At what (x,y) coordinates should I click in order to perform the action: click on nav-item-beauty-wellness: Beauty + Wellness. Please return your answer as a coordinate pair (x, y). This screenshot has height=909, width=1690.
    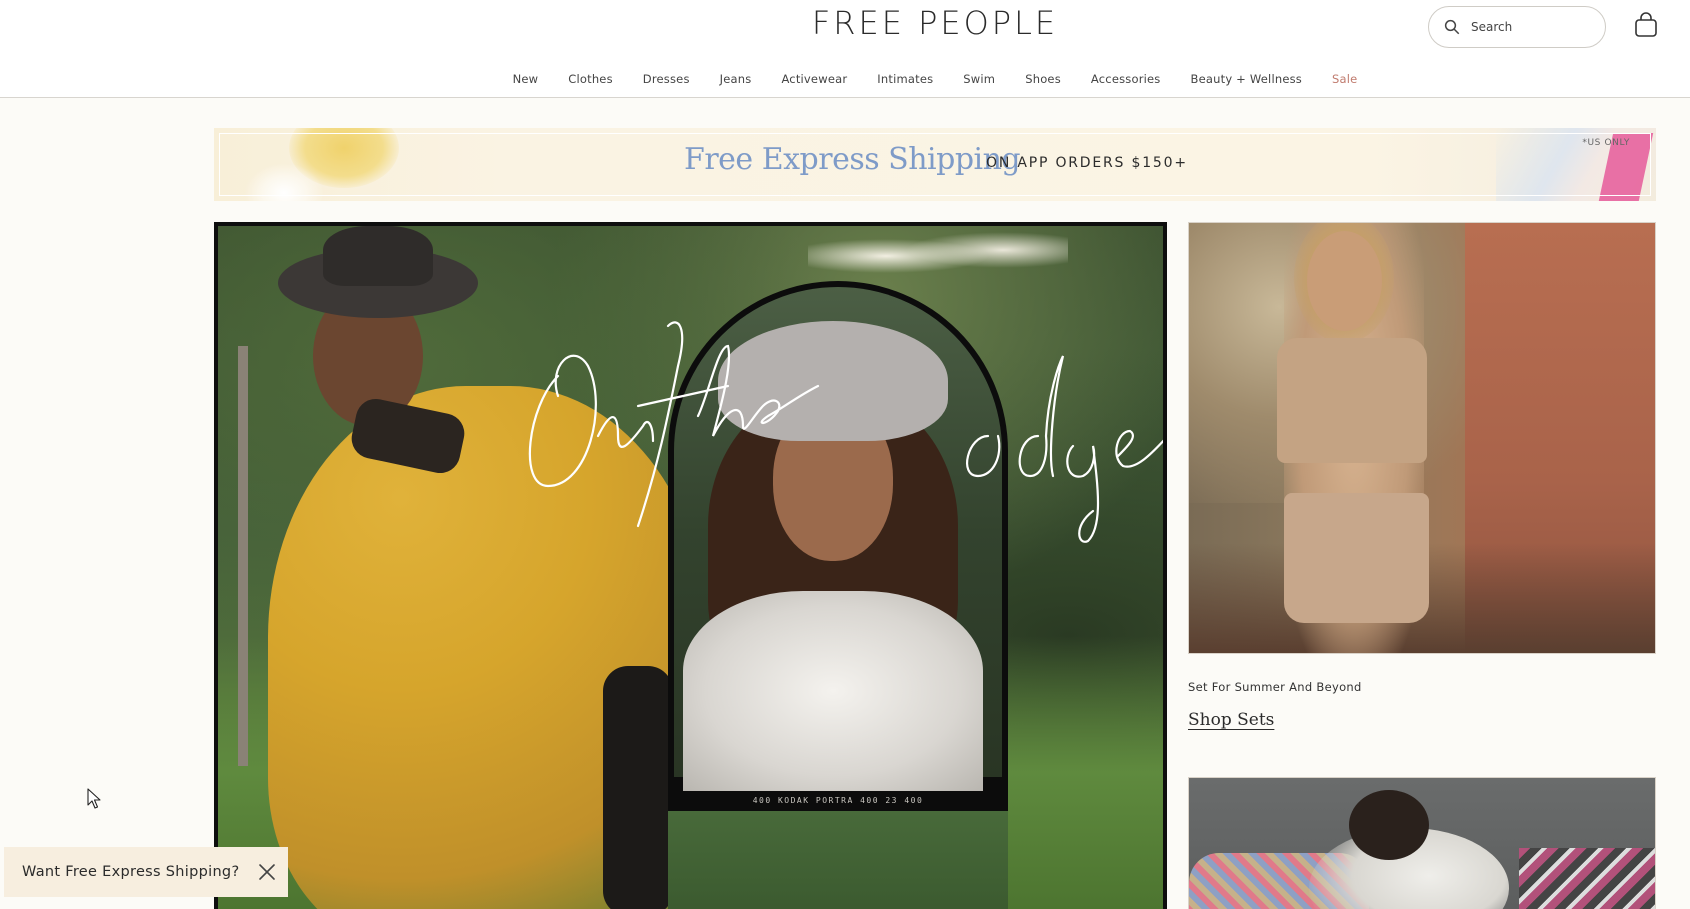
    Looking at the image, I should click on (1246, 79).